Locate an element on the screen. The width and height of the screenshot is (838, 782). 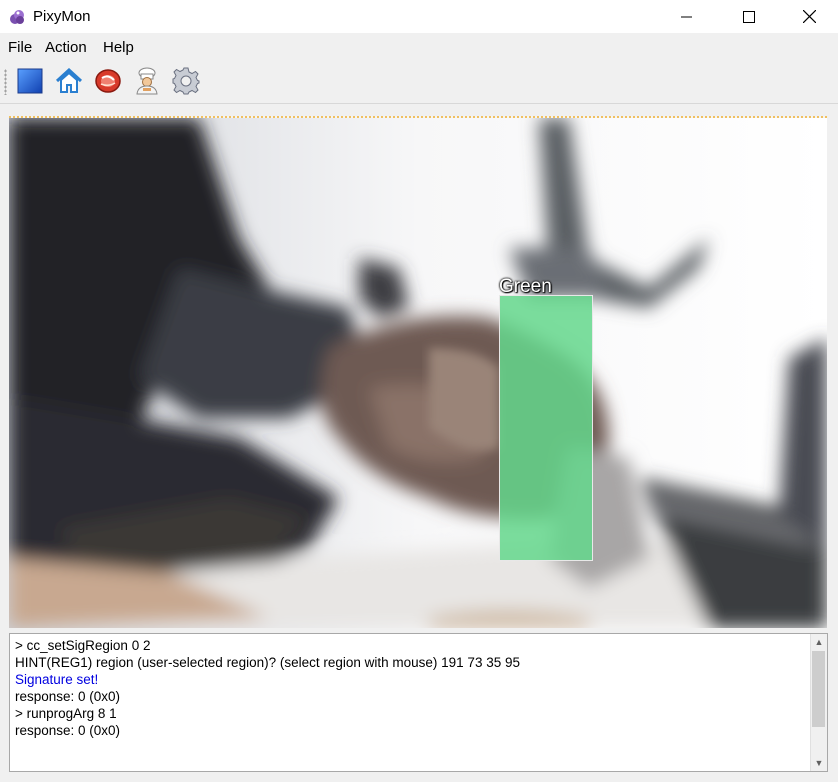
menu-action: Action is located at coordinates (66, 47).